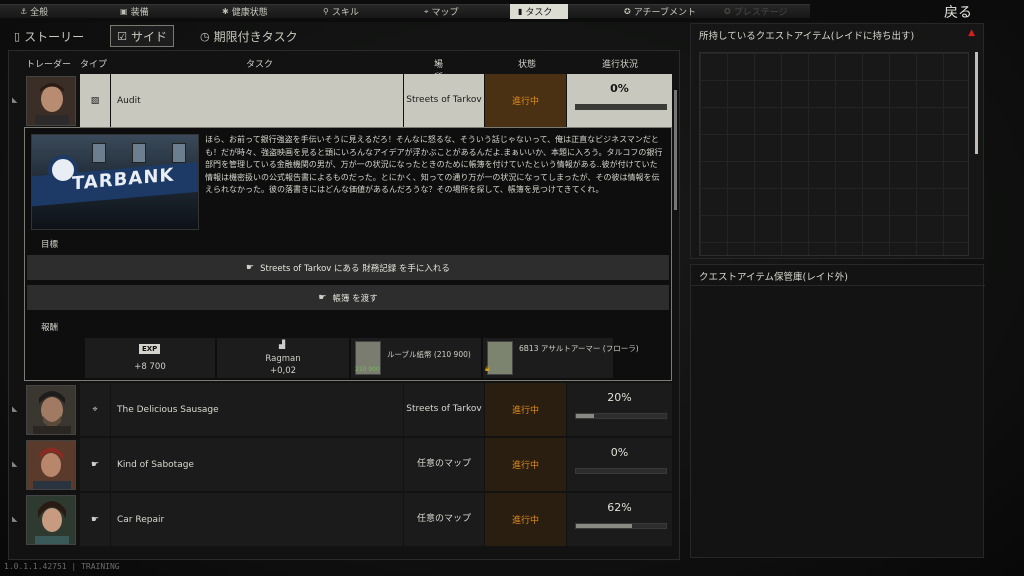 The image size is (1024, 576). Describe the element at coordinates (257, 464) in the screenshot. I see `task-name: Kind of Sabotage` at that location.